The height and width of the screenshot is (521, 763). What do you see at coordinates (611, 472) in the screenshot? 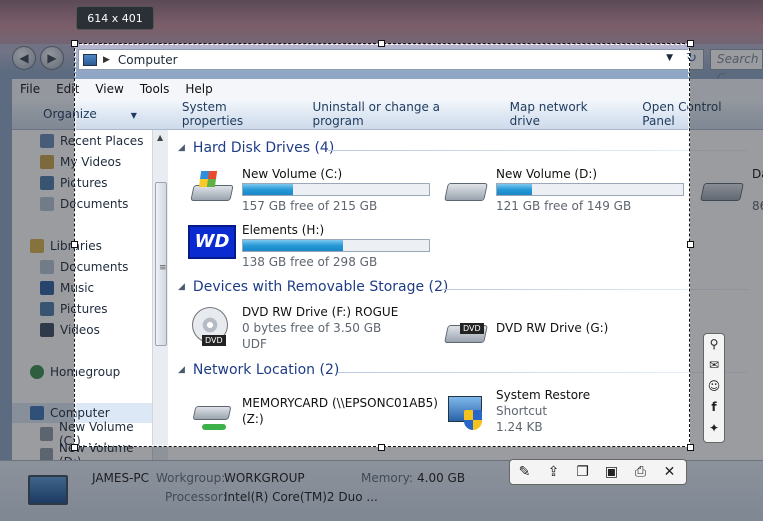
I see `save-icon: ▣` at bounding box center [611, 472].